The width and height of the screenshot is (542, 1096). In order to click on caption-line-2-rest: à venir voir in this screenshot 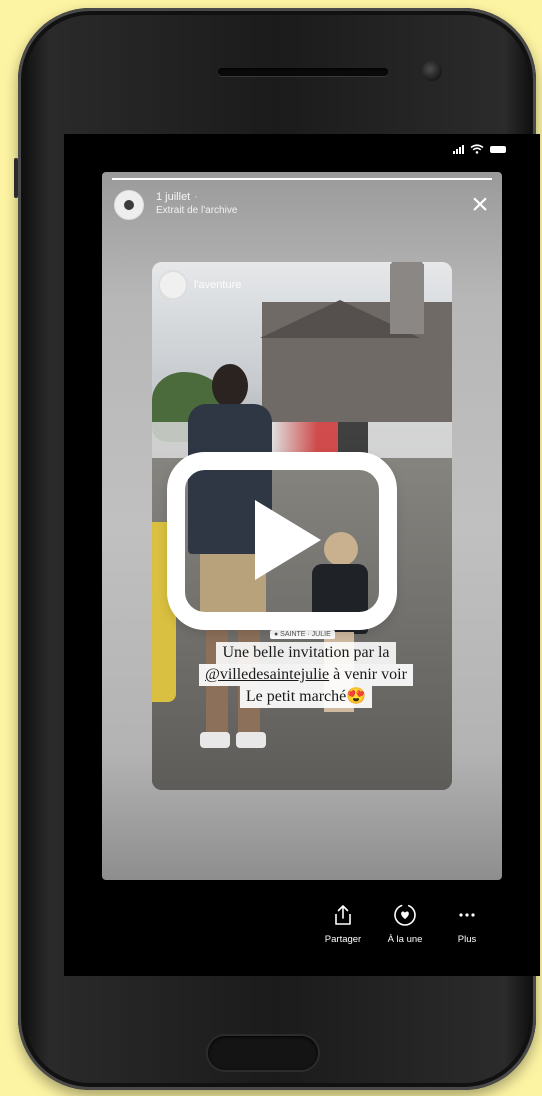, I will do `click(368, 674)`.